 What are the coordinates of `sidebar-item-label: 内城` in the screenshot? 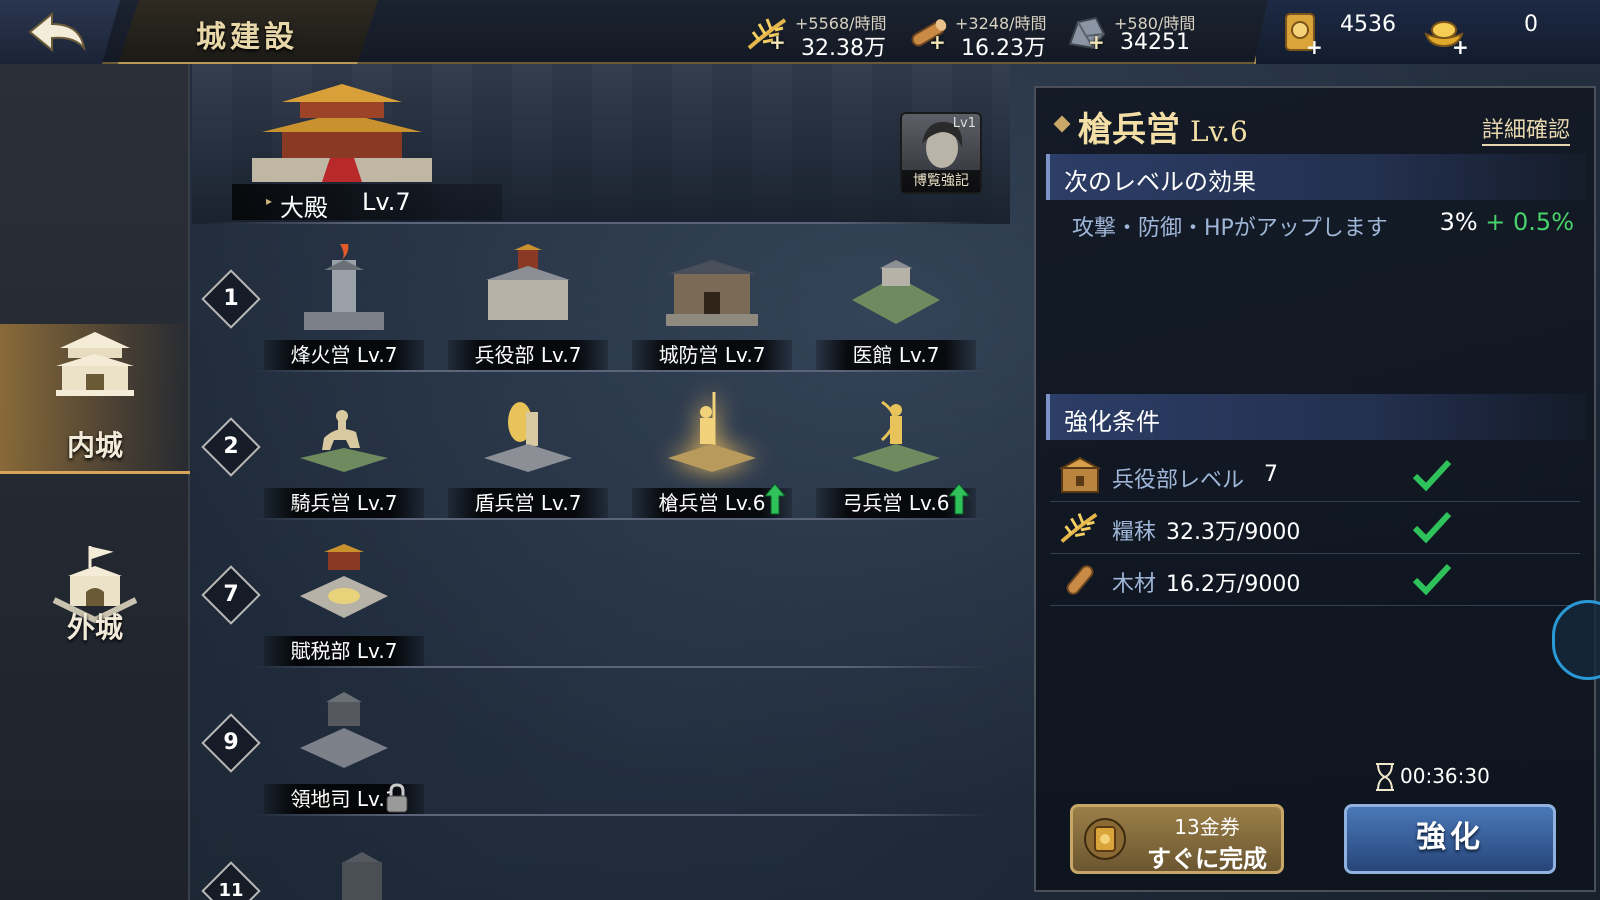 It's located at (94, 445).